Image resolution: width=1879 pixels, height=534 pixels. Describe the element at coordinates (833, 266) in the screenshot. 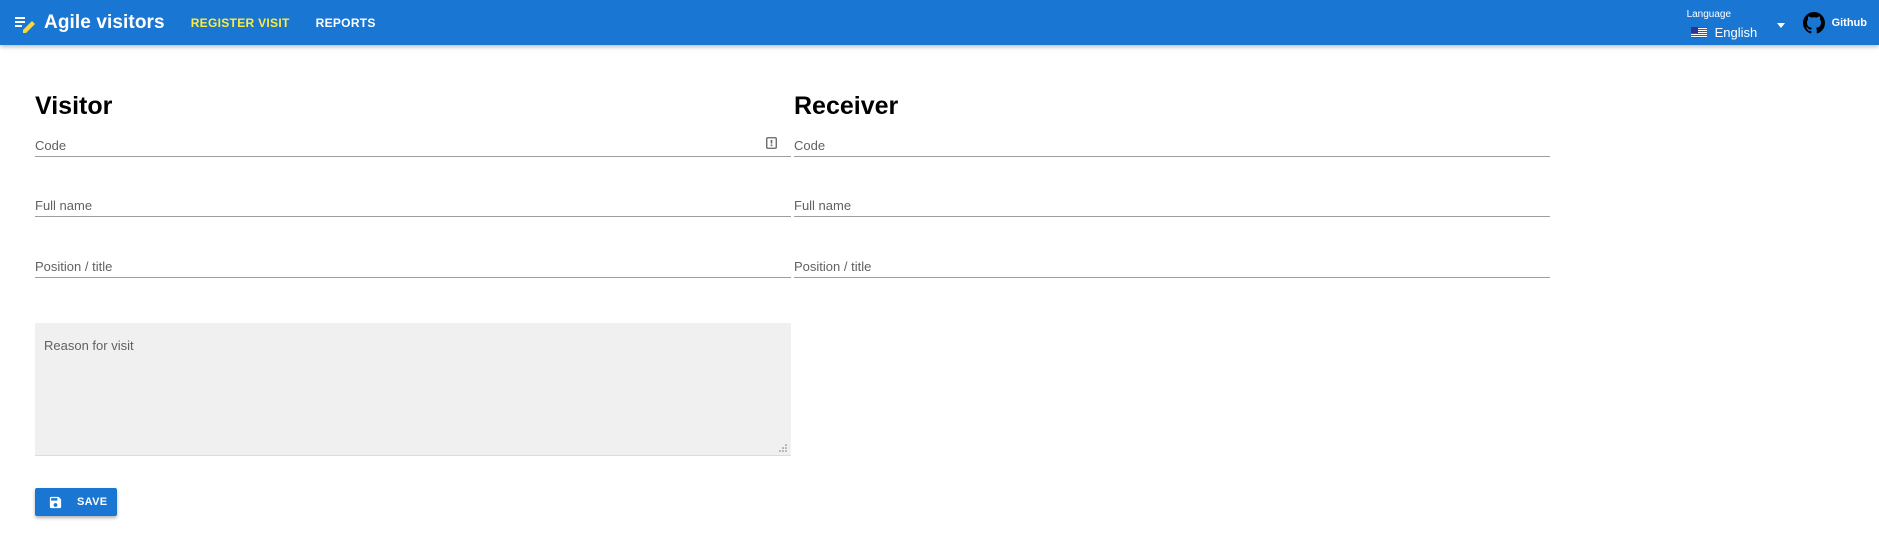

I see `receiver-position-label: Position / title` at that location.